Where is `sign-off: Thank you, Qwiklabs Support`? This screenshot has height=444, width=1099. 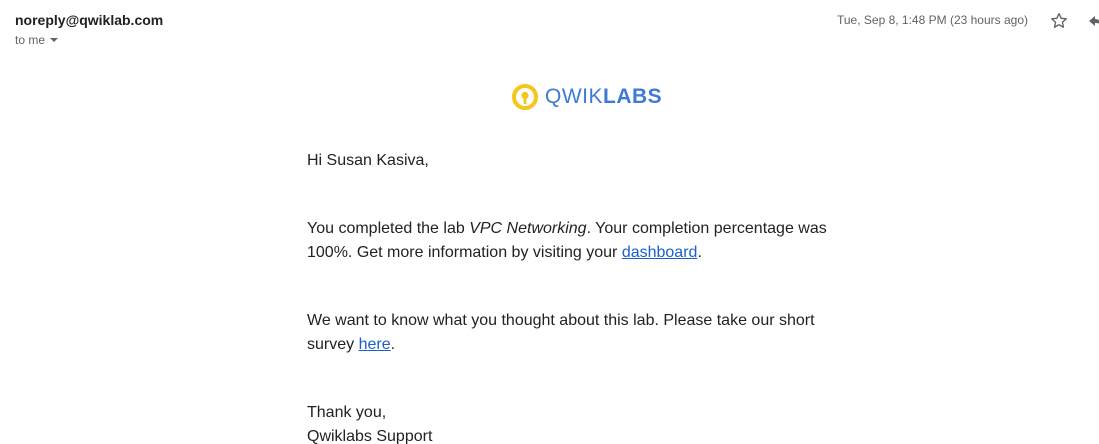
sign-off: Thank you, Qwiklabs Support is located at coordinates (577, 422).